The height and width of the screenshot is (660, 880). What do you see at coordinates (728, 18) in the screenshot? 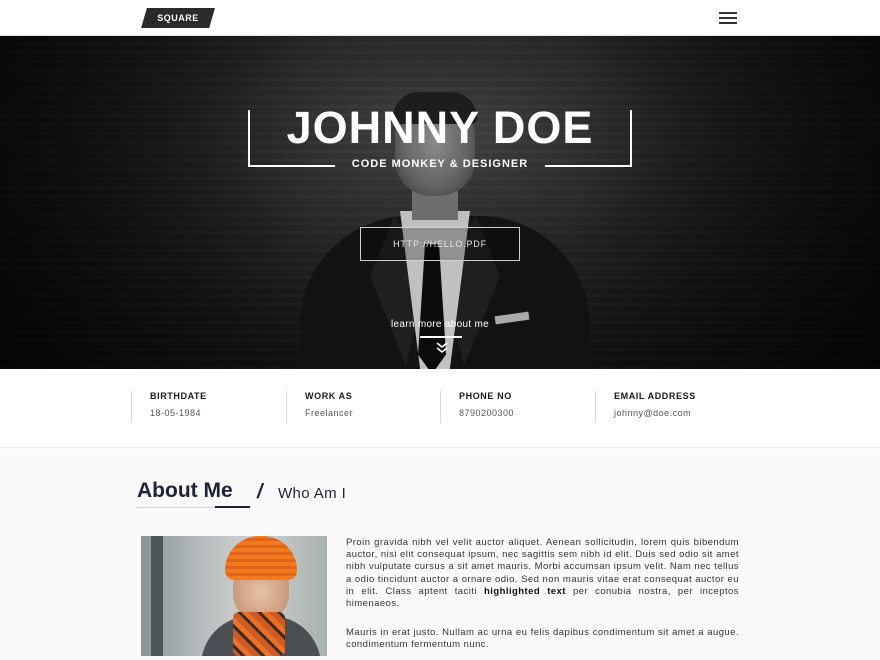
I see `hamburger-menu-icon` at bounding box center [728, 18].